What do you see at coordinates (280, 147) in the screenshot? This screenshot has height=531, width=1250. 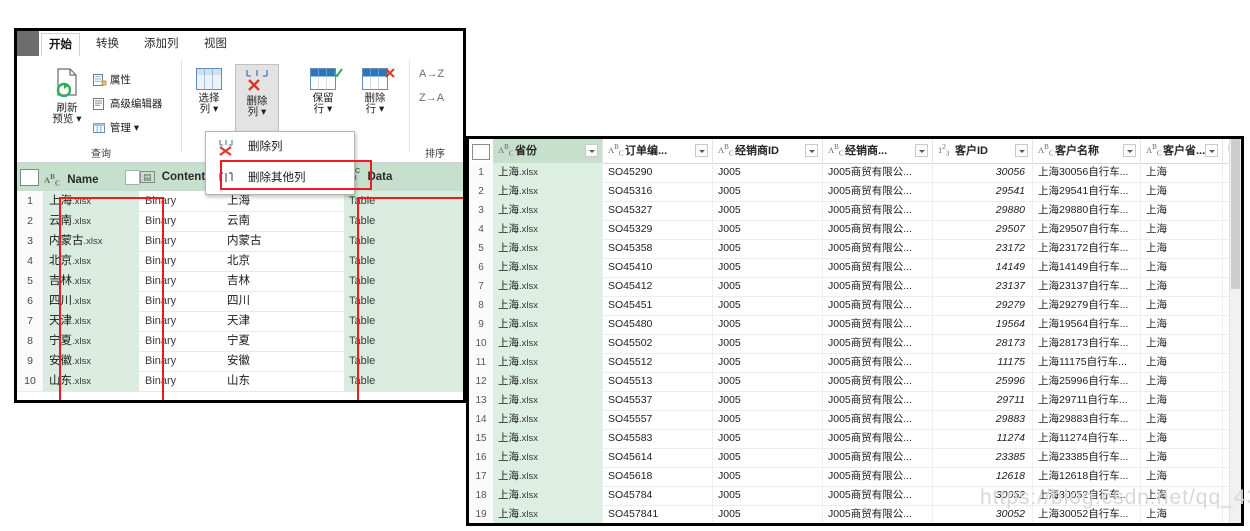 I see `menu-item-remove-columns: 删除列` at bounding box center [280, 147].